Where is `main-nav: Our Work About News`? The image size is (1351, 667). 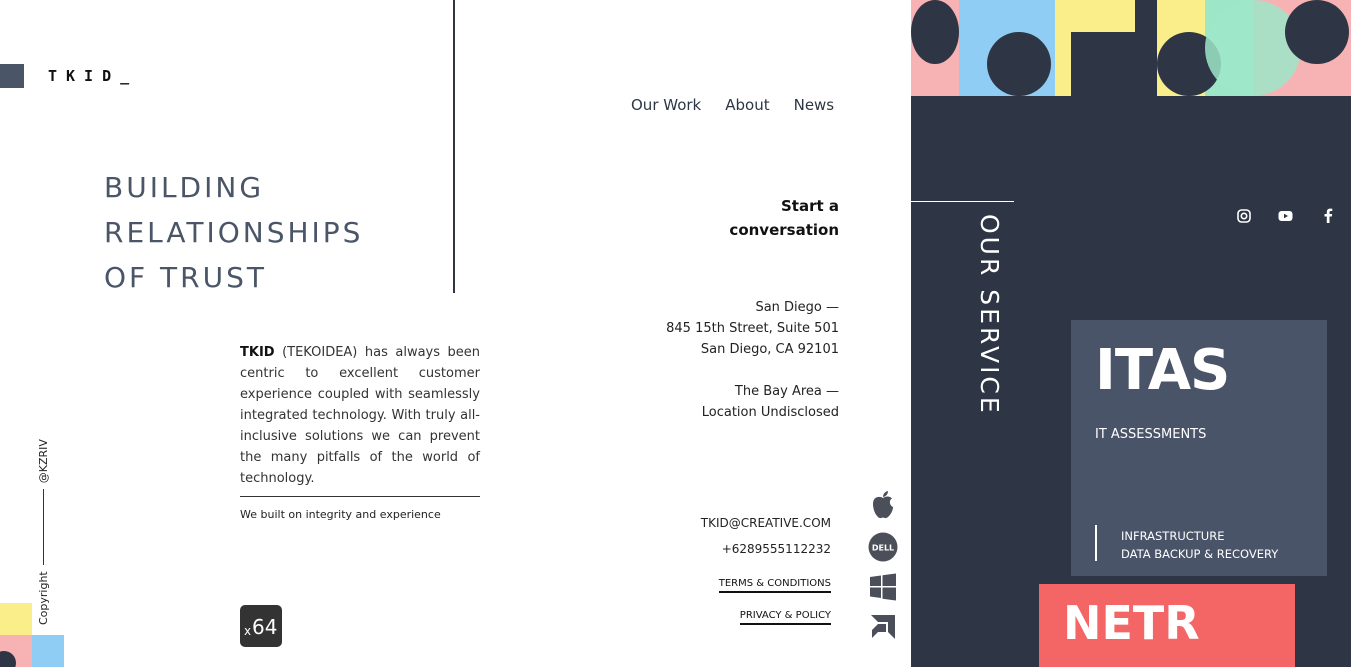
main-nav: Our Work About News is located at coordinates (732, 105).